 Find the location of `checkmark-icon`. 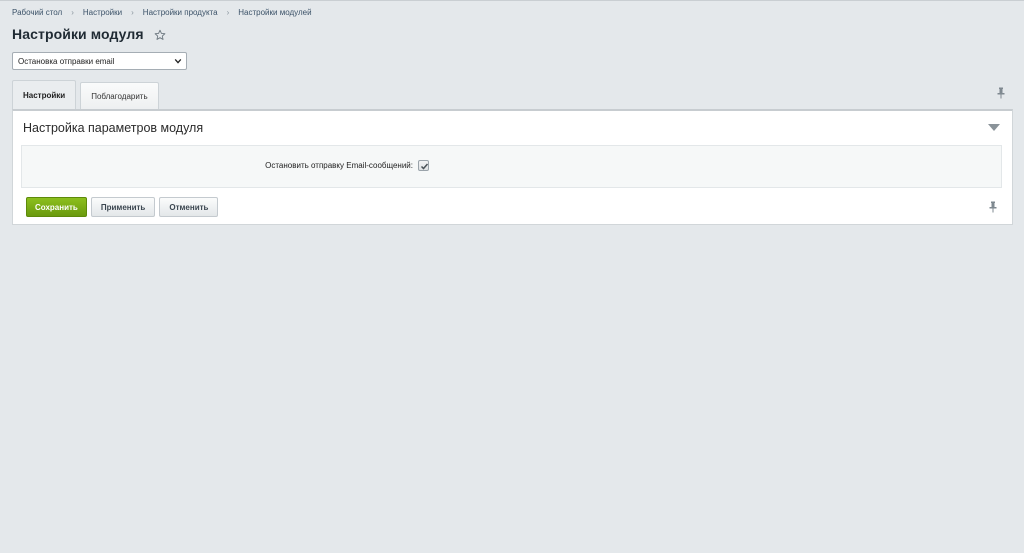

checkmark-icon is located at coordinates (424, 166).